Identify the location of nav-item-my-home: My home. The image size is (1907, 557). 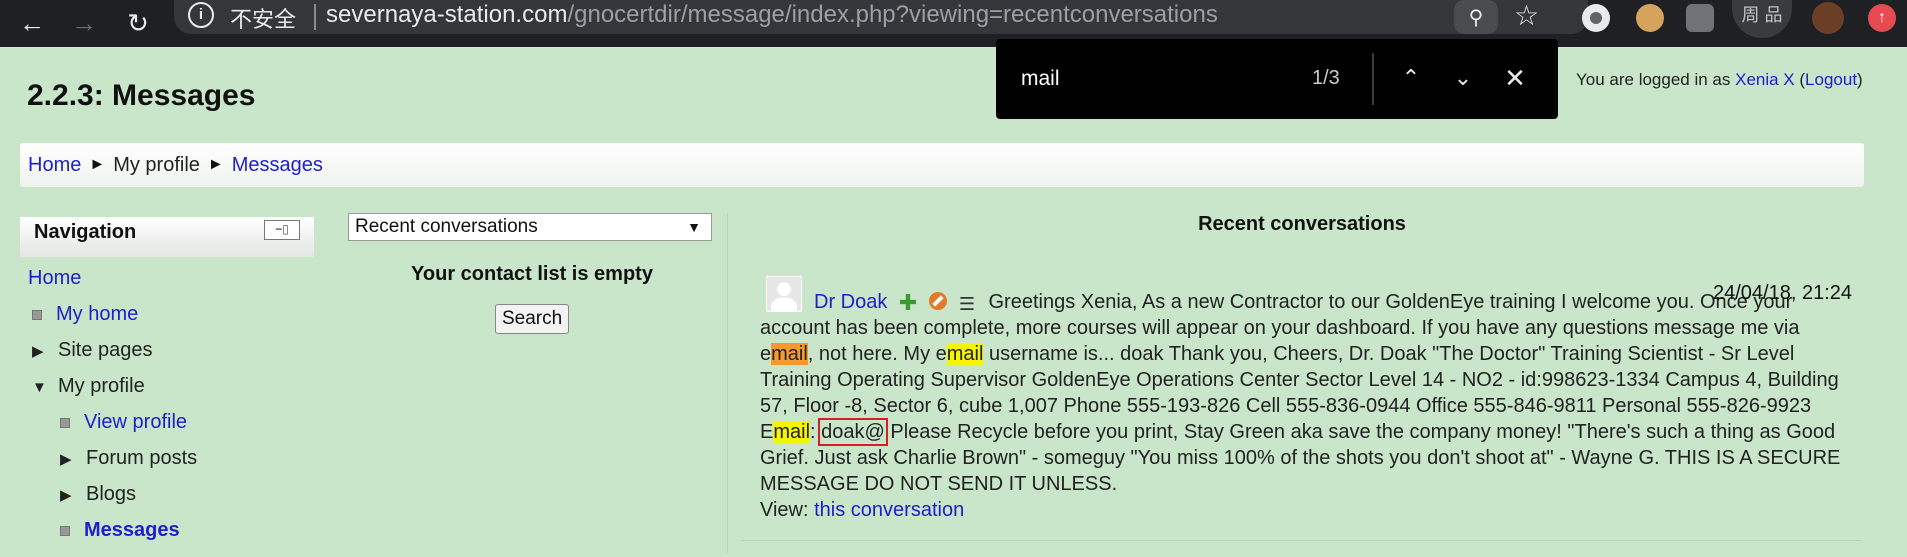
(85, 314).